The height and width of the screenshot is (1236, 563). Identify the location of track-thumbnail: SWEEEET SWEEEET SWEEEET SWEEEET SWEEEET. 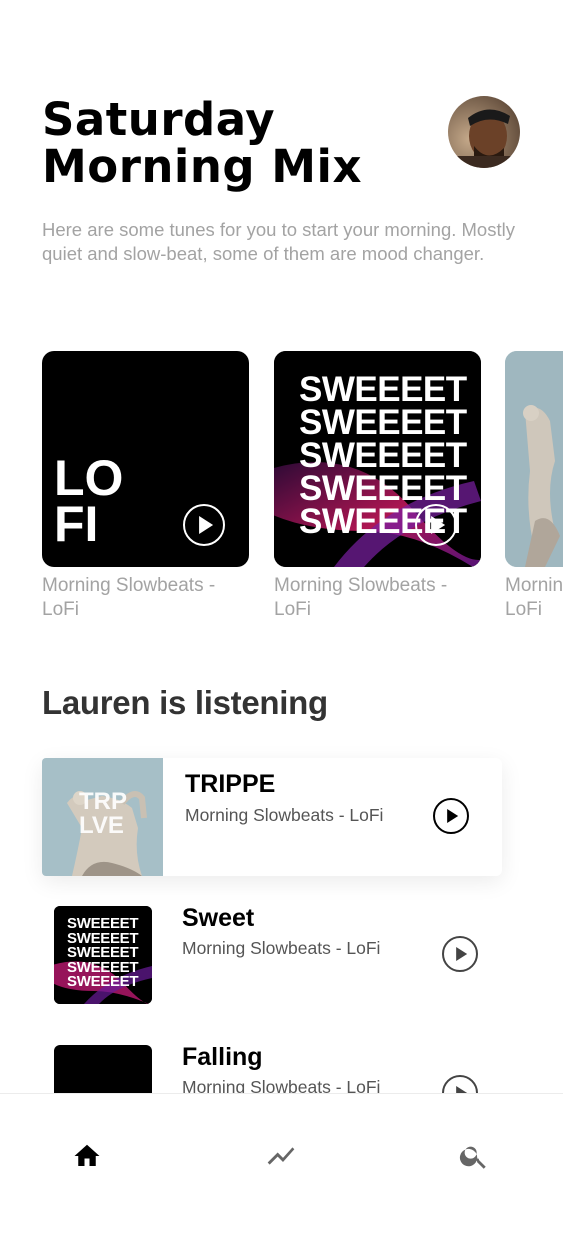
(103, 955).